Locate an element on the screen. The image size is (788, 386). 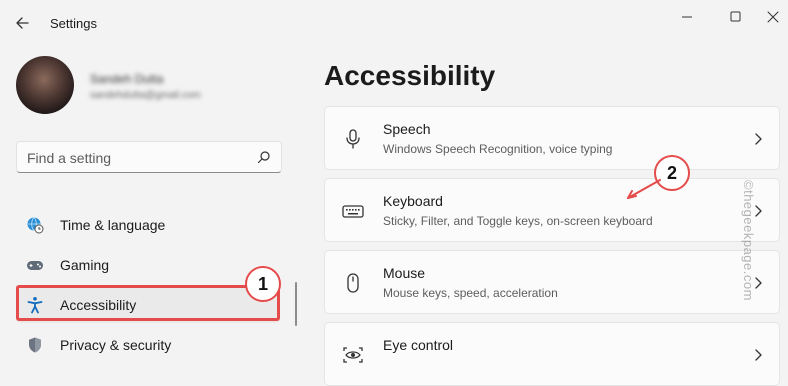
card-eye-control: Eye control is located at coordinates (552, 354).